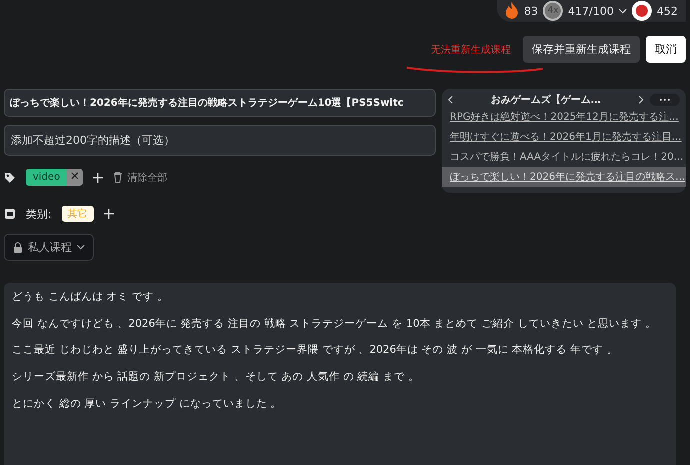 This screenshot has width=690, height=465. What do you see at coordinates (78, 214) in the screenshot?
I see `category-badge: 其它` at bounding box center [78, 214].